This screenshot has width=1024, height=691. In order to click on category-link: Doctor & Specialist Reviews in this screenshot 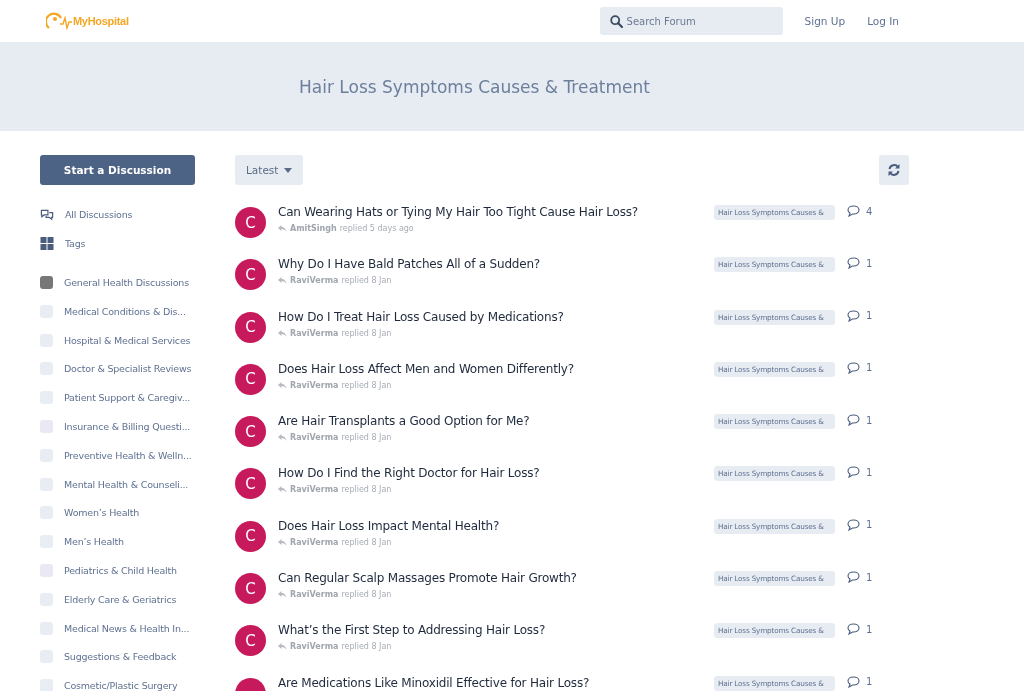, I will do `click(116, 369)`.